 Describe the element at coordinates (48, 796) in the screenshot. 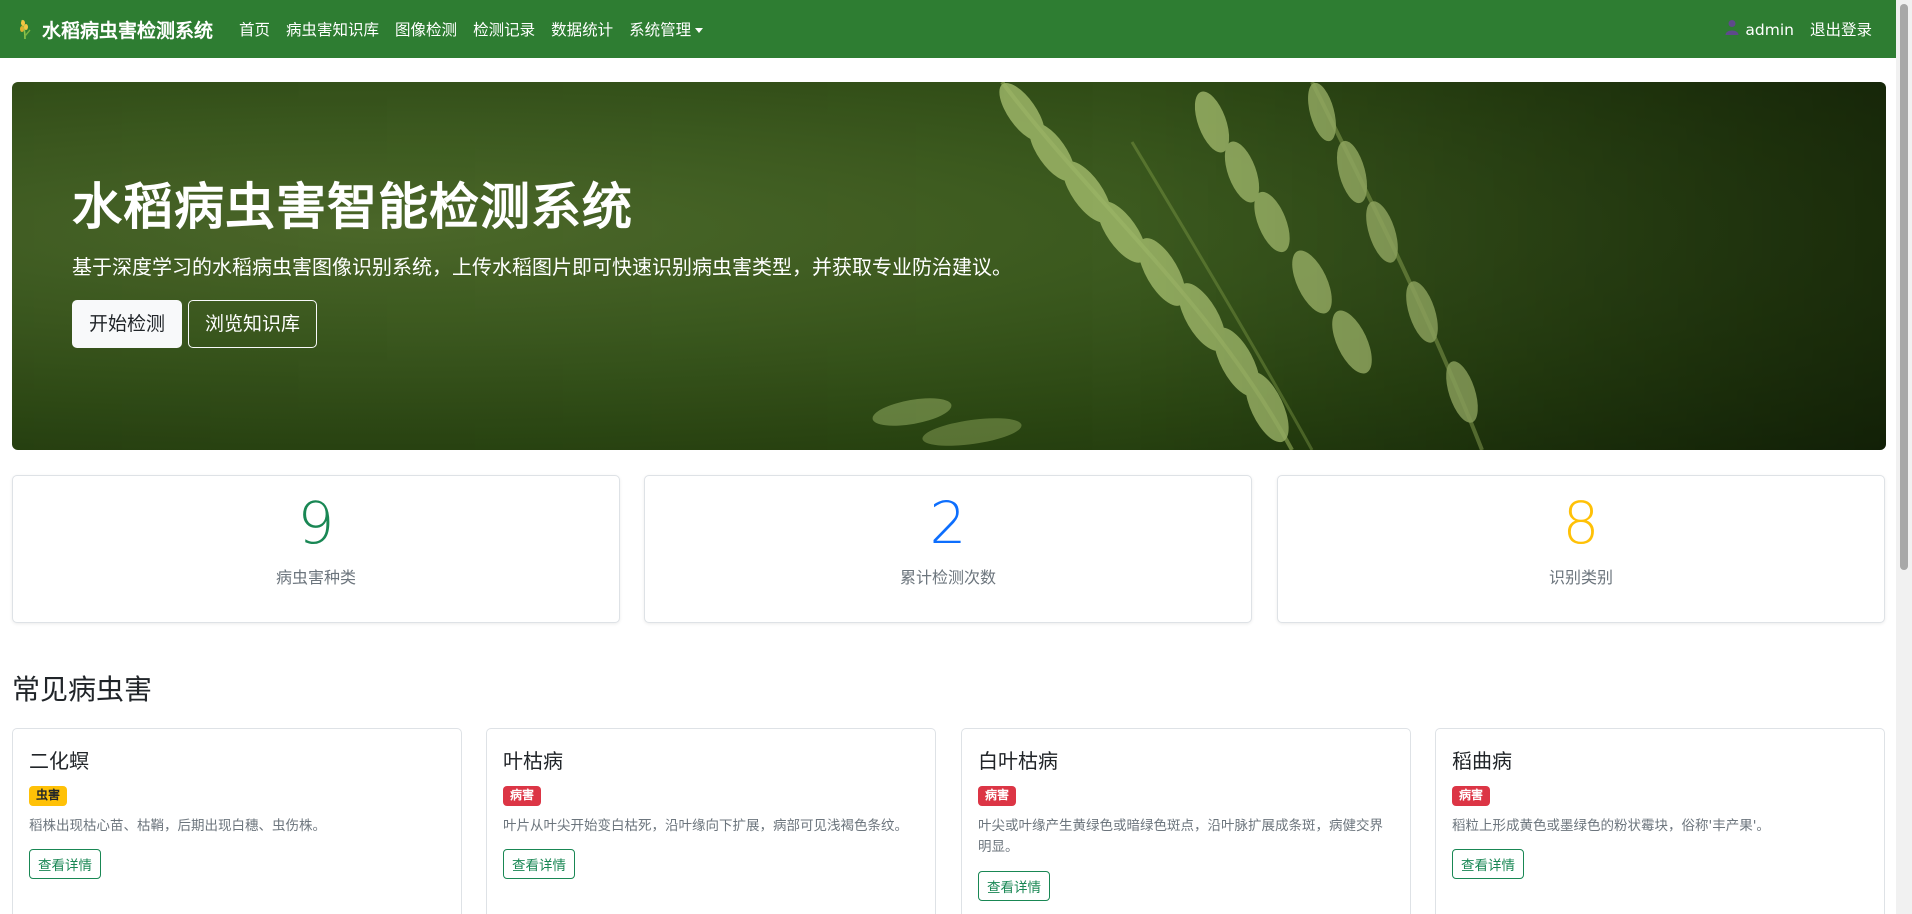

I see `category-badge: 虫害` at that location.